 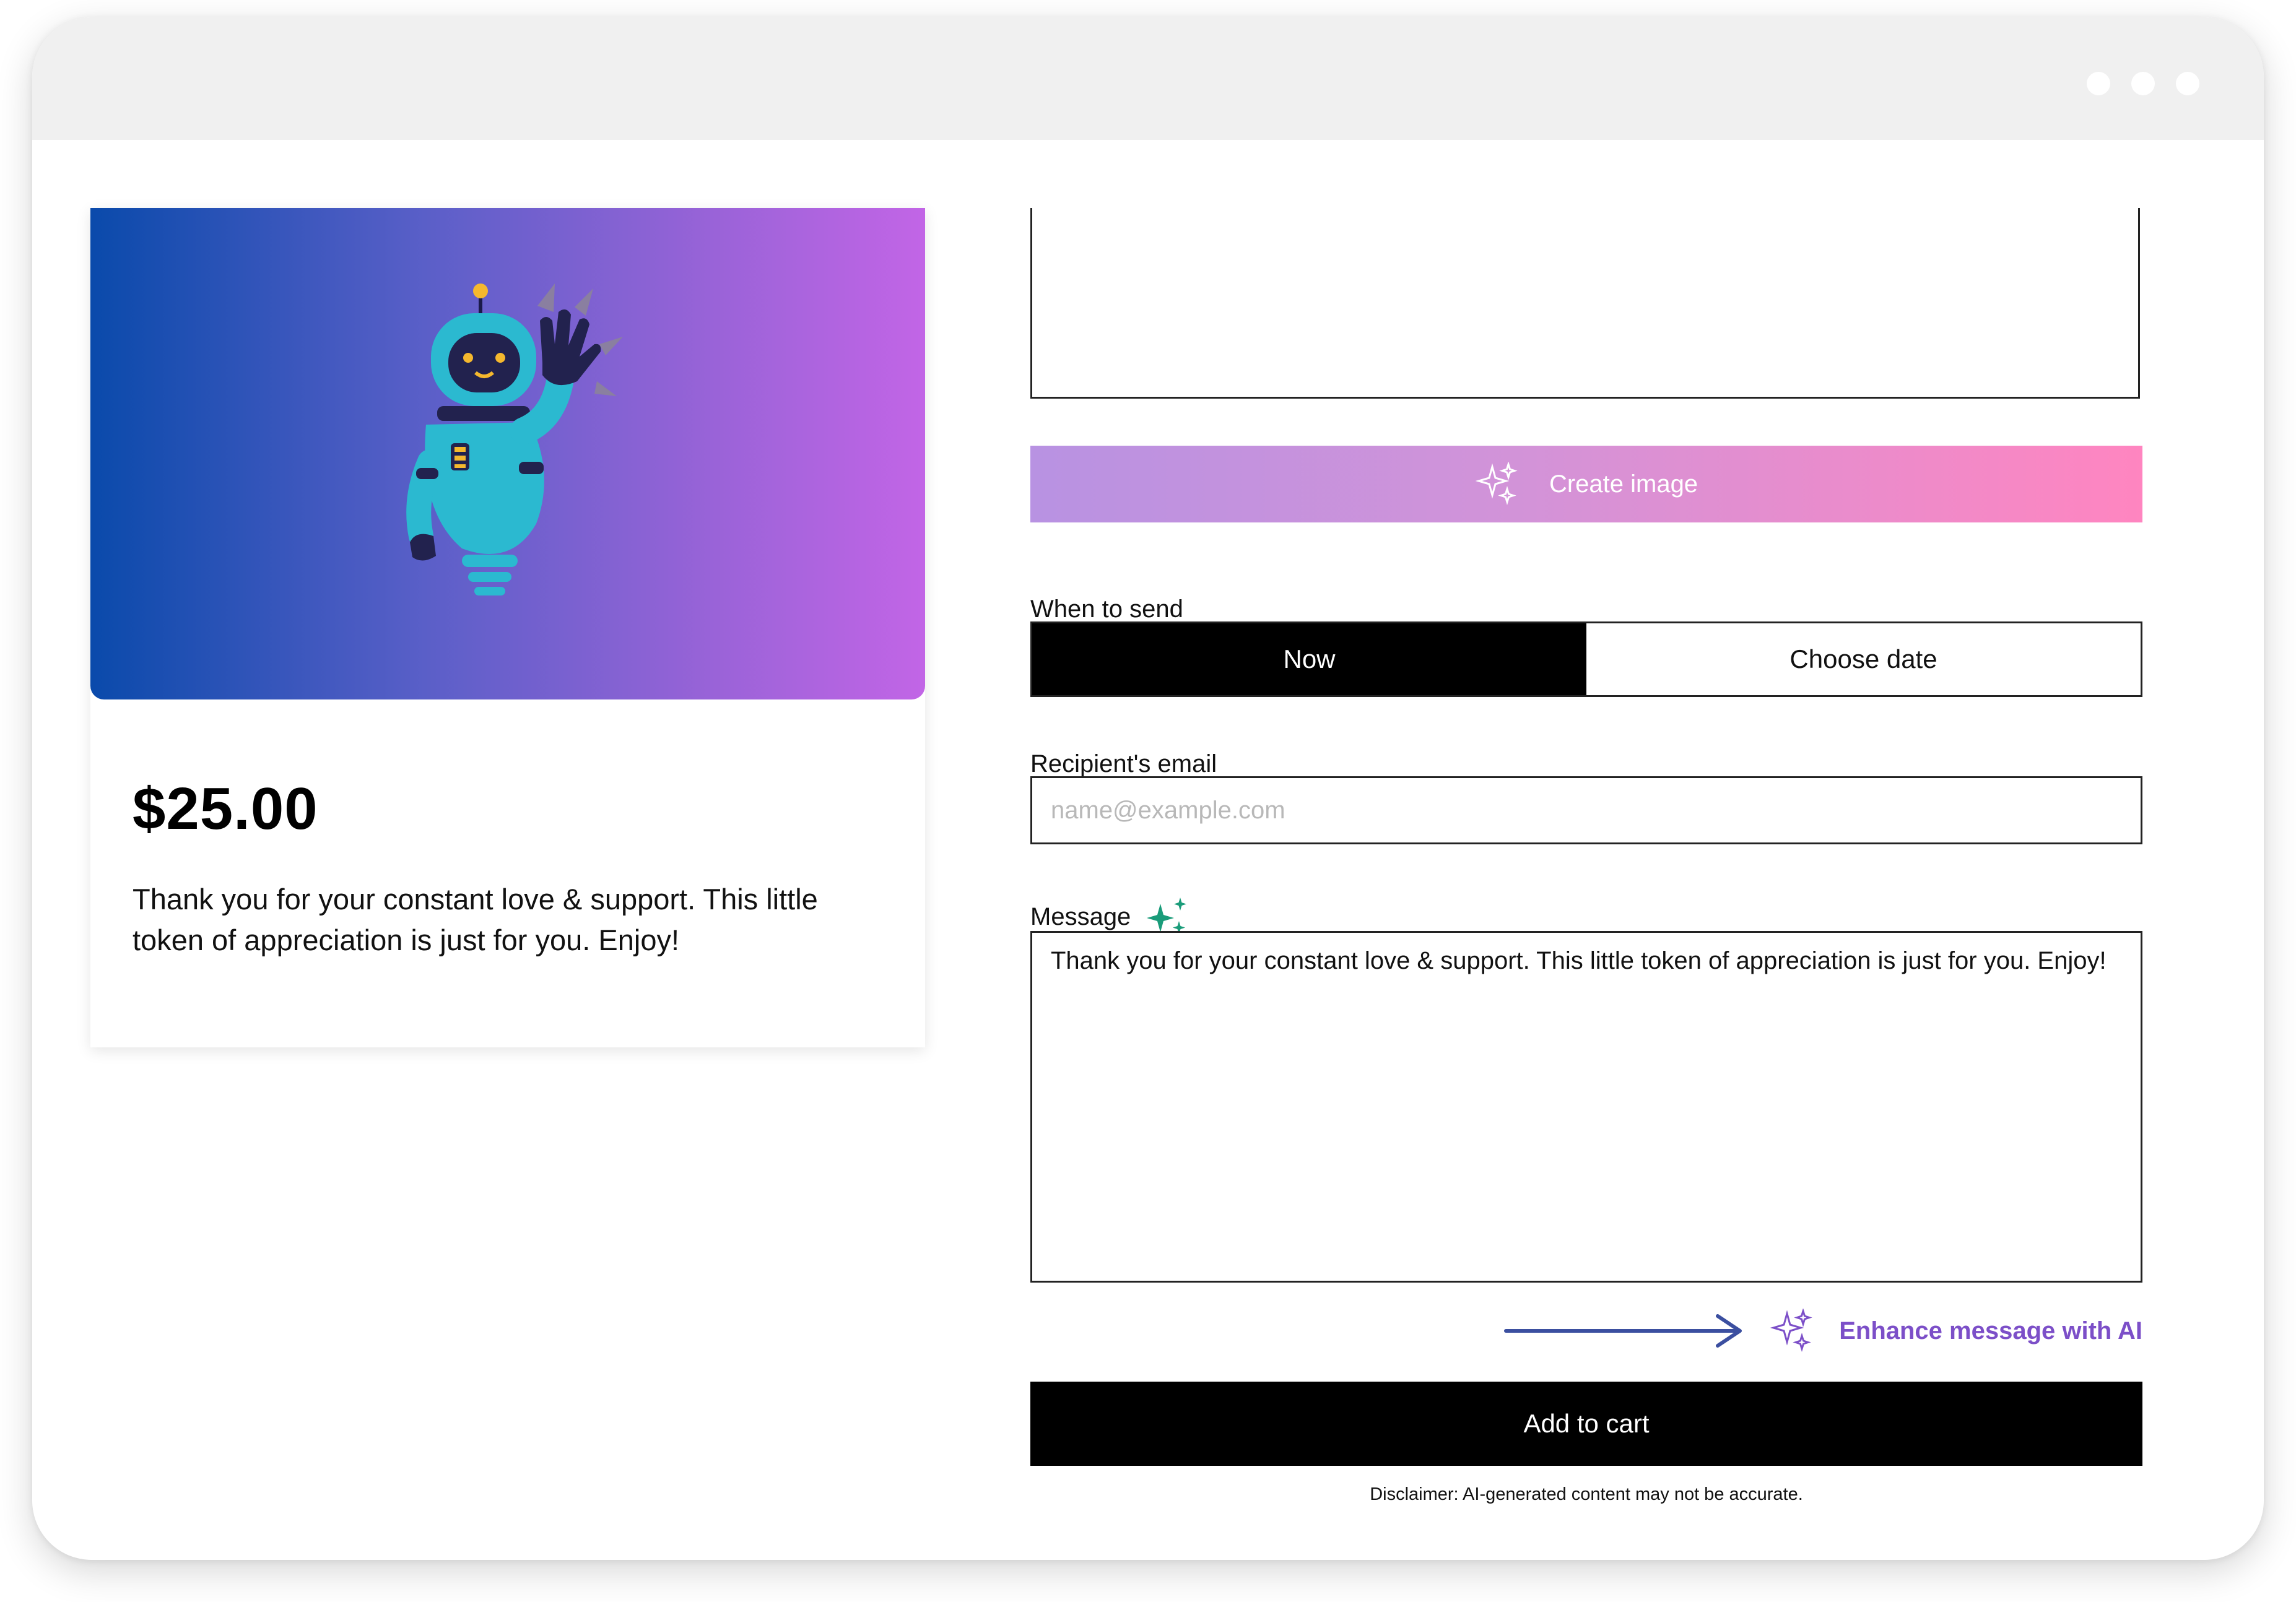 What do you see at coordinates (514, 439) in the screenshot?
I see `robot-waving-icon` at bounding box center [514, 439].